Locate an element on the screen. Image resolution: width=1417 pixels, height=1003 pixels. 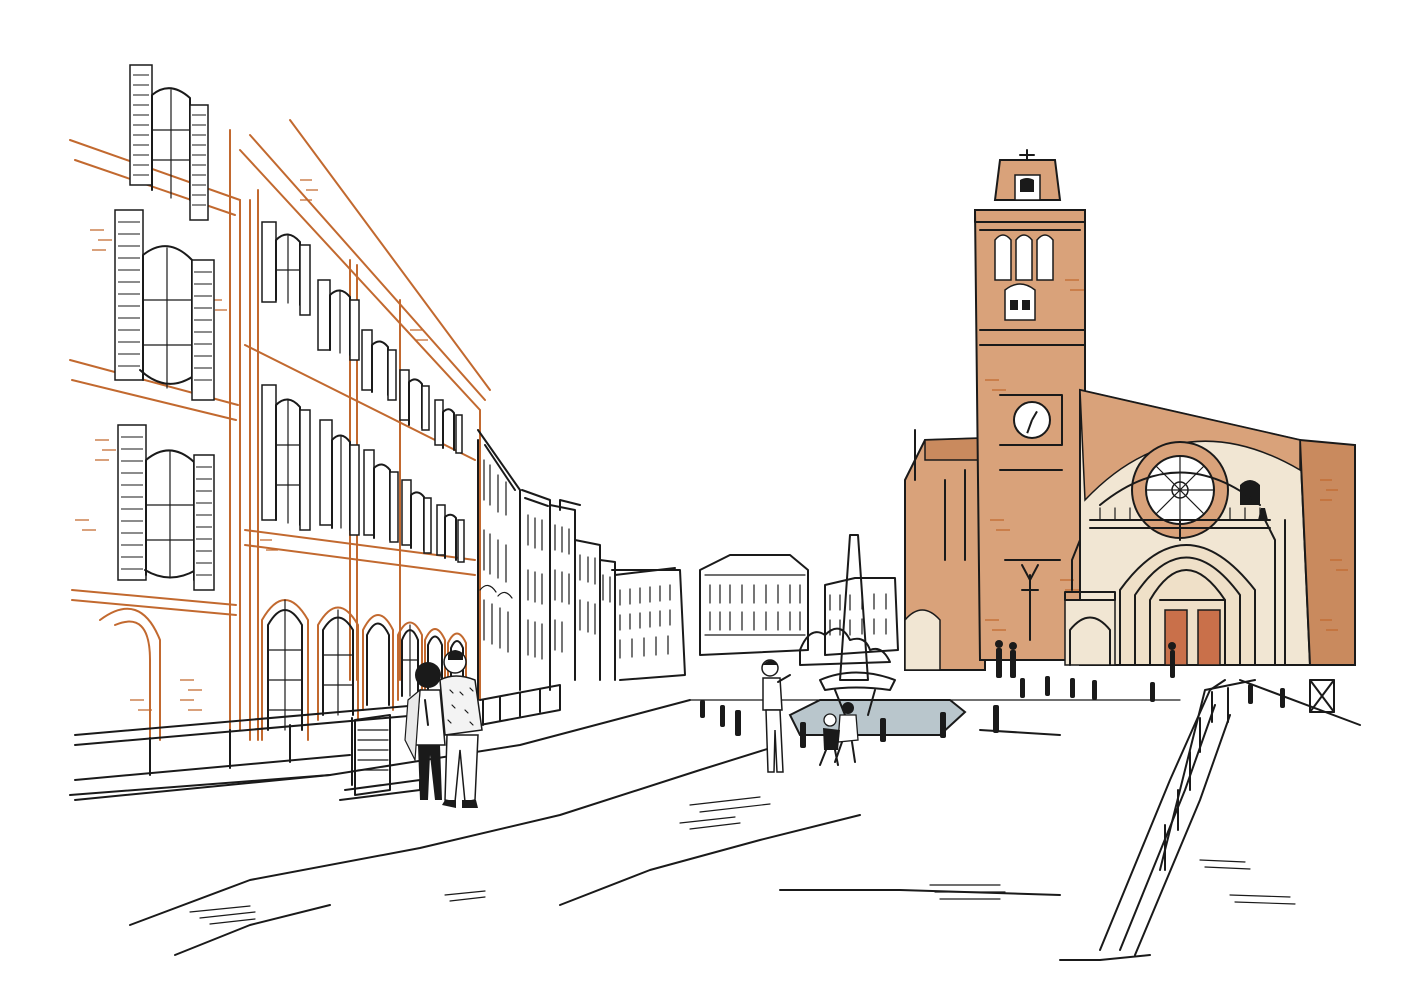
couple-walking is located at coordinates (443, 729).